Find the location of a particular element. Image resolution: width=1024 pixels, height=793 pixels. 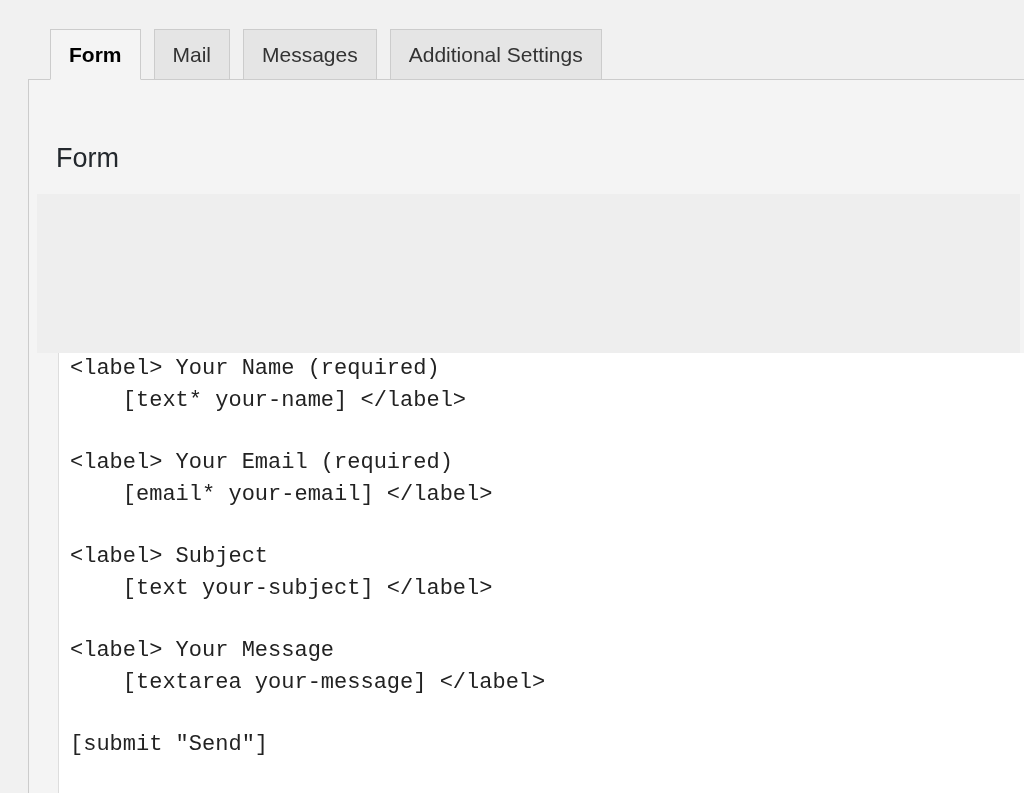

tab: Form is located at coordinates (95, 54).